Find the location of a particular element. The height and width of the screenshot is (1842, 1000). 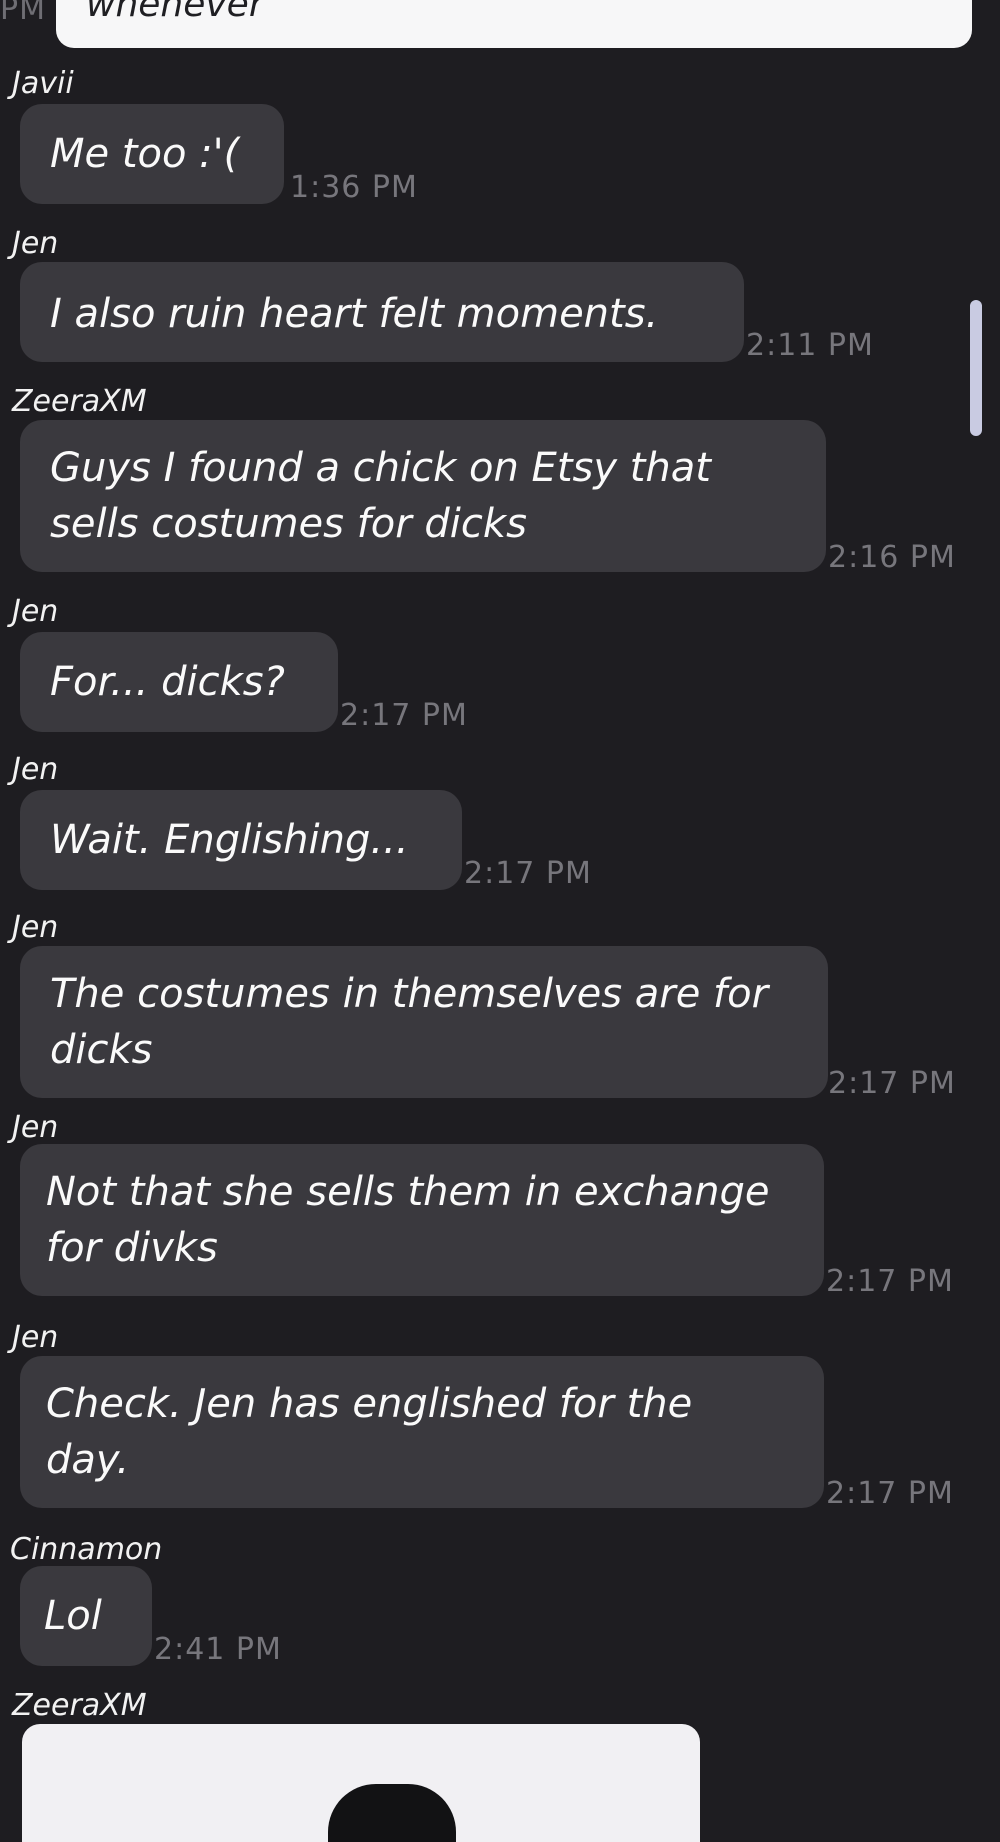

message-bubble: Me too :'( is located at coordinates (152, 154).